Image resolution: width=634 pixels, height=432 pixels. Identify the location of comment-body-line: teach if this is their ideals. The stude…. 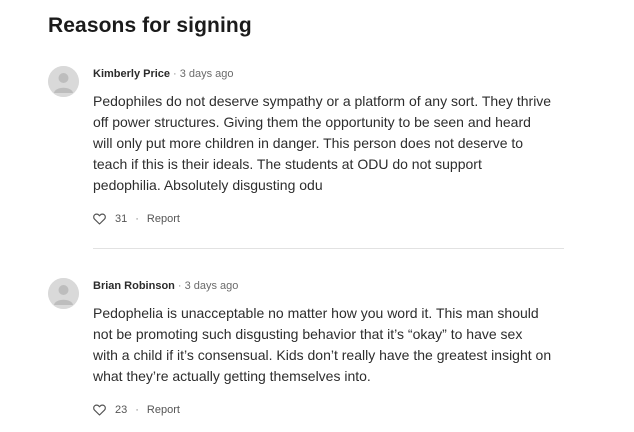
(287, 164).